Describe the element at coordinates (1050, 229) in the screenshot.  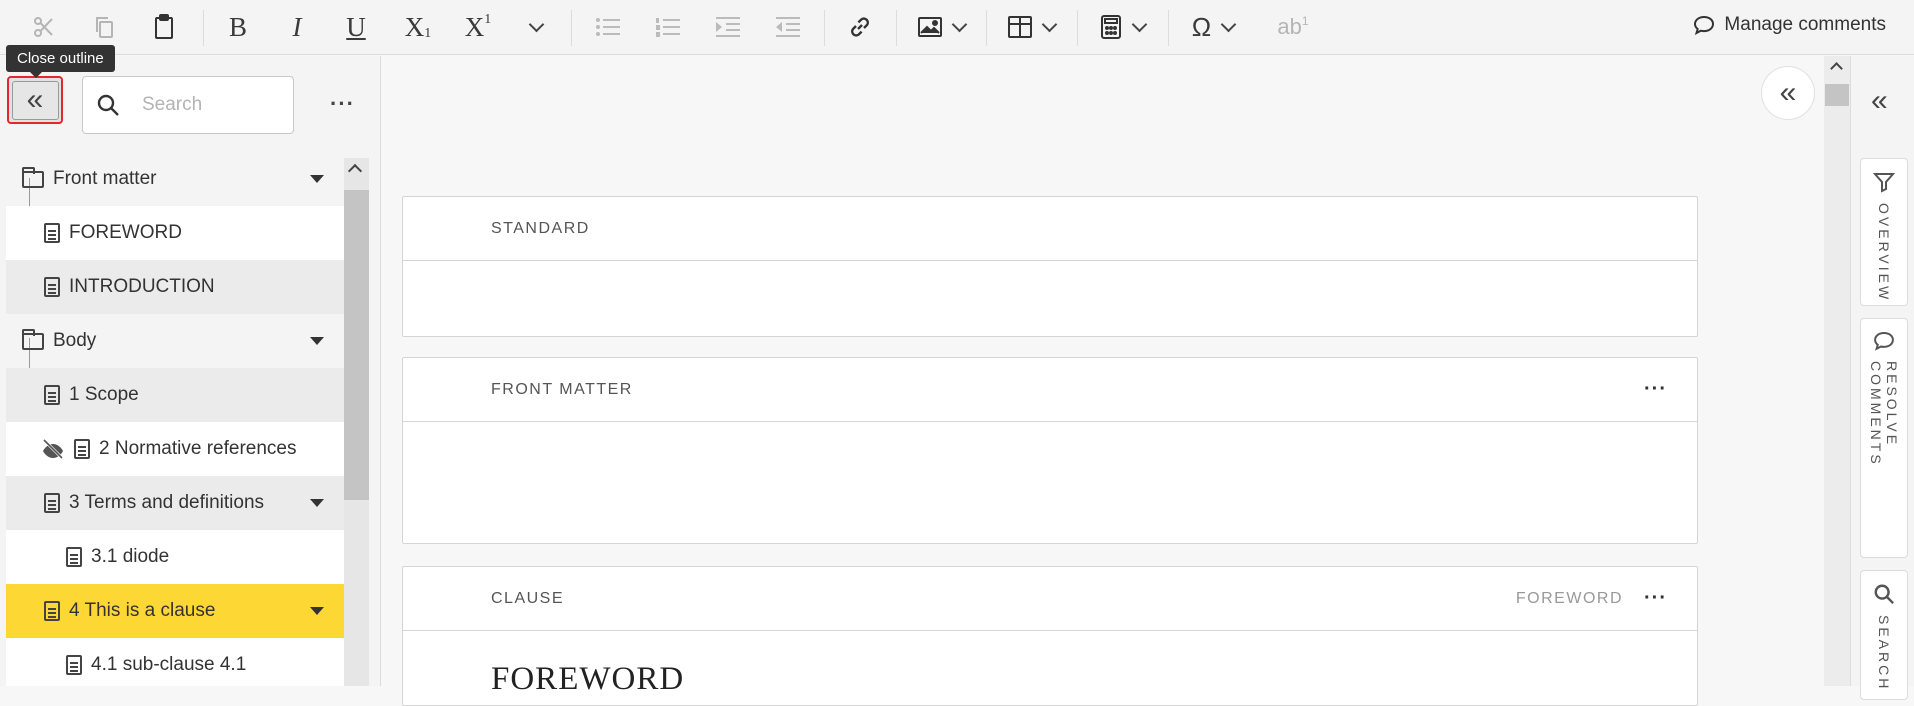
I see `block-header: STANDARD` at that location.